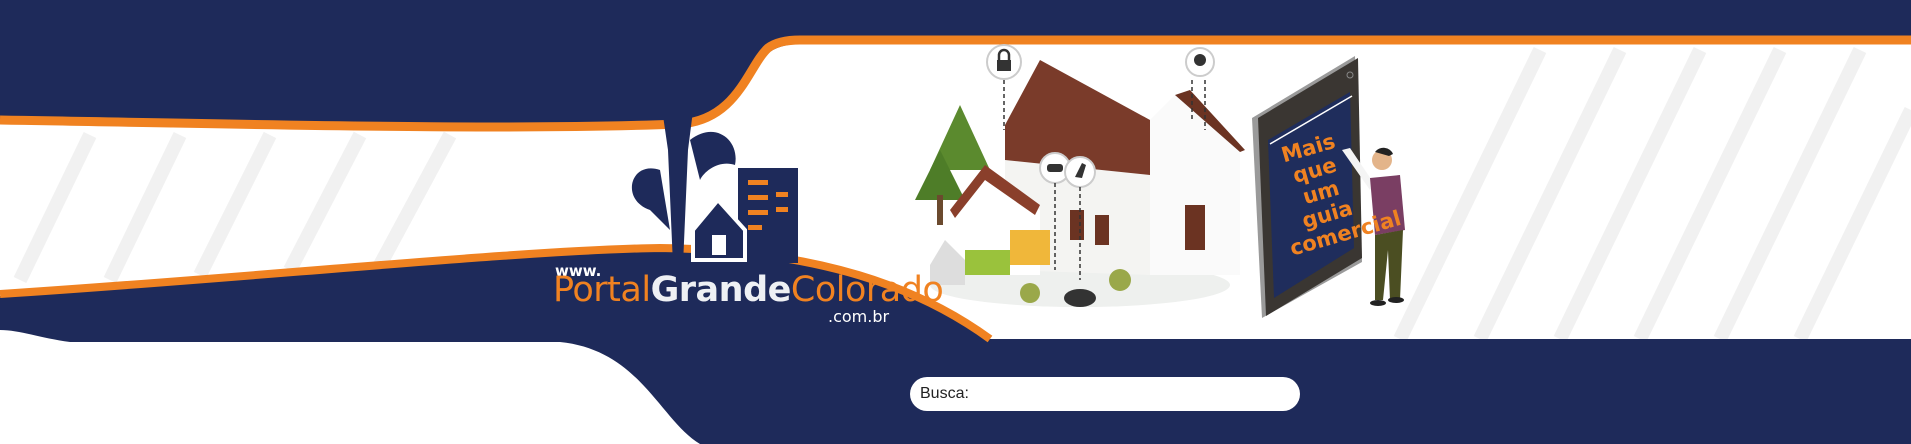 The width and height of the screenshot is (1911, 444). I want to click on search-label: Busca:, so click(944, 393).